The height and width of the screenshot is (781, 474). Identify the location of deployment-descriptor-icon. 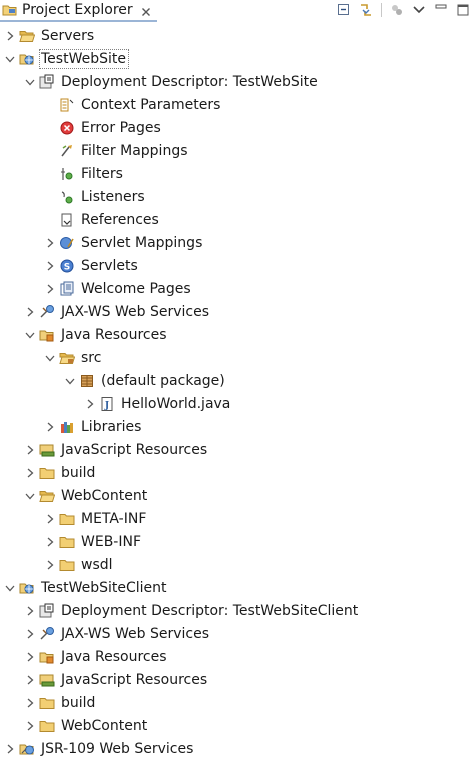
(47, 611).